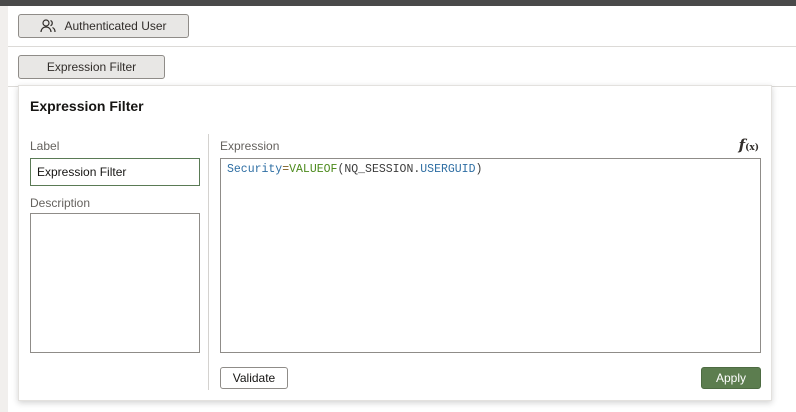 The height and width of the screenshot is (412, 796). Describe the element at coordinates (208, 262) in the screenshot. I see `column-divider` at that location.